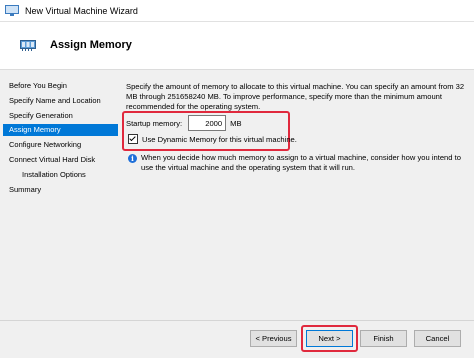 Image resolution: width=474 pixels, height=358 pixels. Describe the element at coordinates (60, 86) in the screenshot. I see `sidebar-item-before-you-begin: Before You Begin` at that location.